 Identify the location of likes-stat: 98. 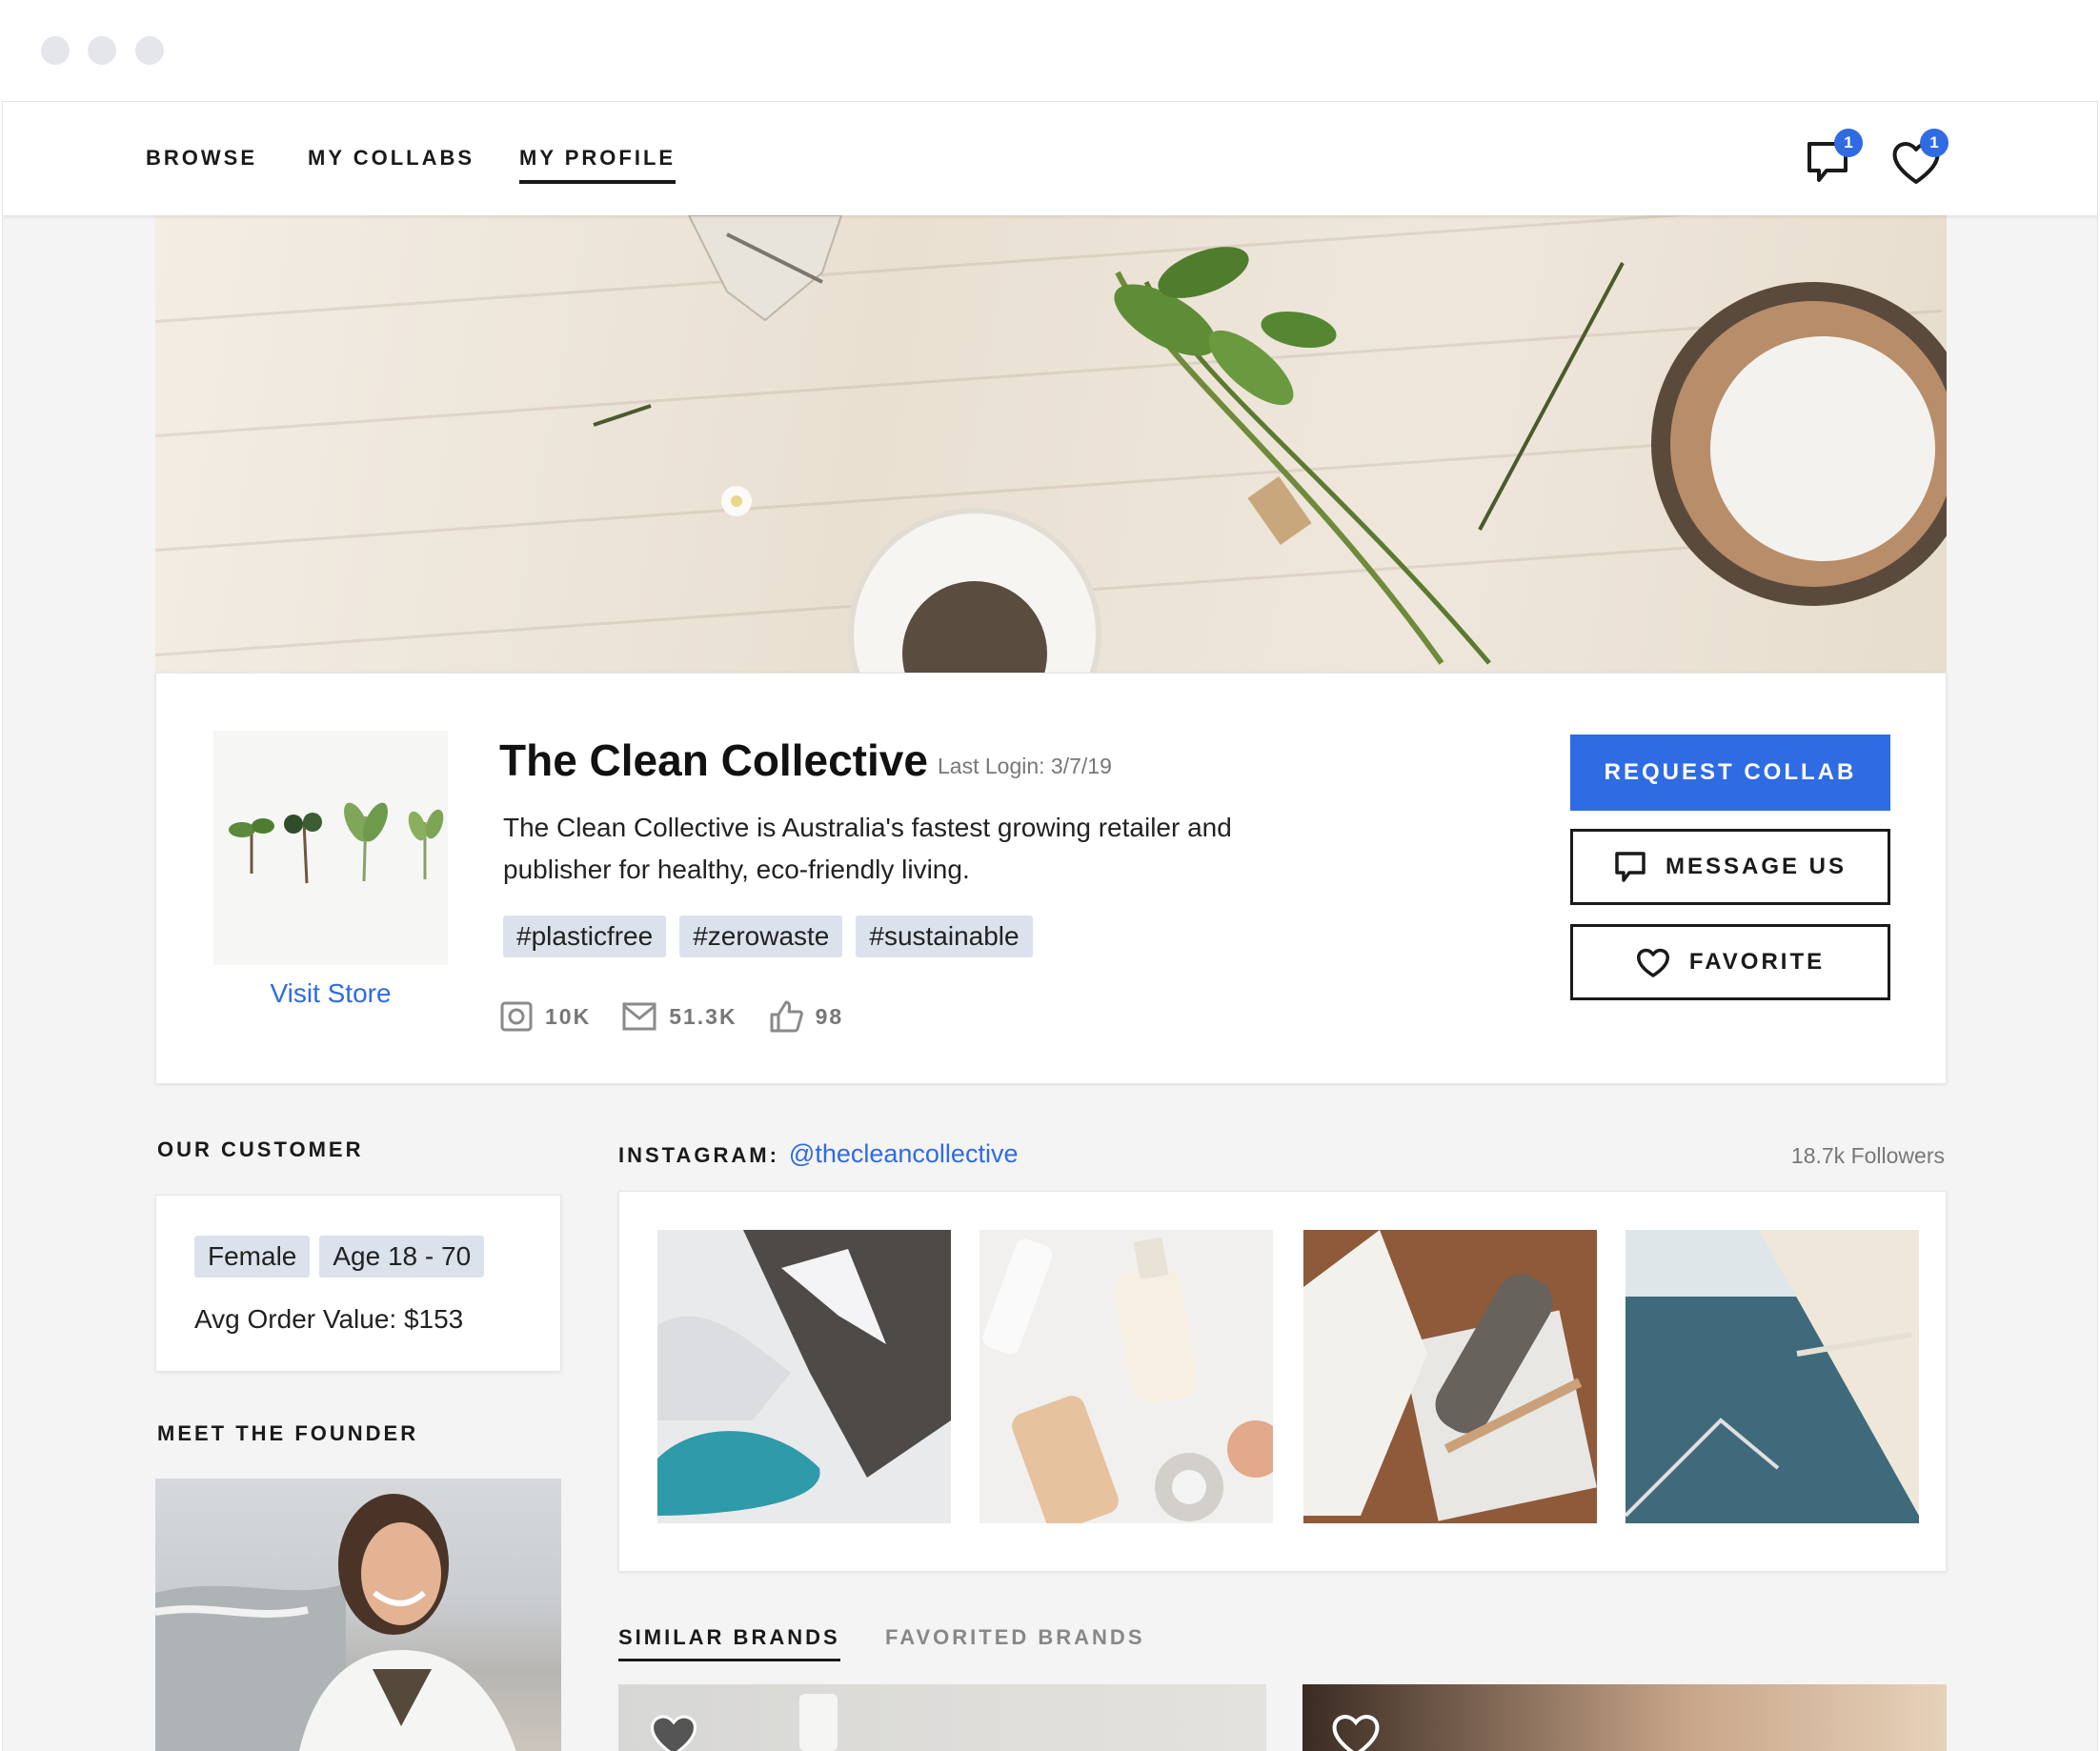
(806, 1017).